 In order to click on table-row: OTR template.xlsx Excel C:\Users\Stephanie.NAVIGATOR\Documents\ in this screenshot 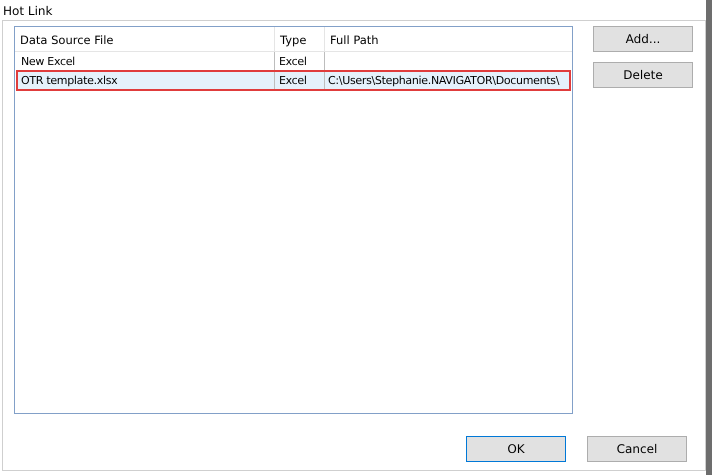, I will do `click(293, 80)`.